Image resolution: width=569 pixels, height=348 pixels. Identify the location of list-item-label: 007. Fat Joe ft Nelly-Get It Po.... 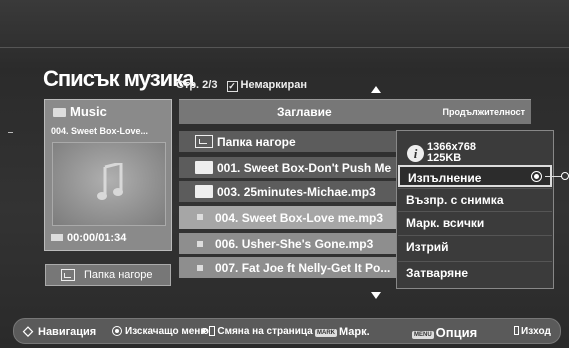
(303, 268).